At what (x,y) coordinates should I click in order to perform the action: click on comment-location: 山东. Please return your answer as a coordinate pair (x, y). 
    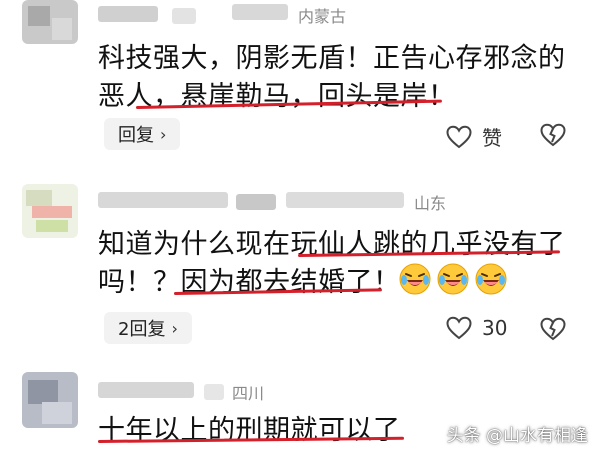
    Looking at the image, I should click on (430, 203).